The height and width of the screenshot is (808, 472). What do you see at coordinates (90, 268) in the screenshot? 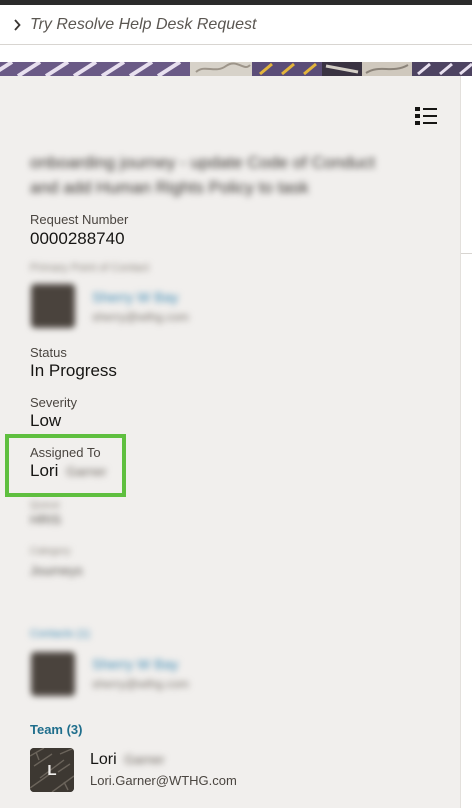
I see `primary-contact-label: Primary Point of Contact` at bounding box center [90, 268].